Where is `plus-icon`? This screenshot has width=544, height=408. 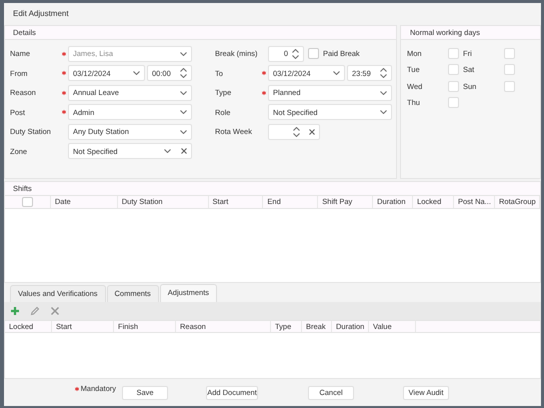
plus-icon is located at coordinates (15, 311).